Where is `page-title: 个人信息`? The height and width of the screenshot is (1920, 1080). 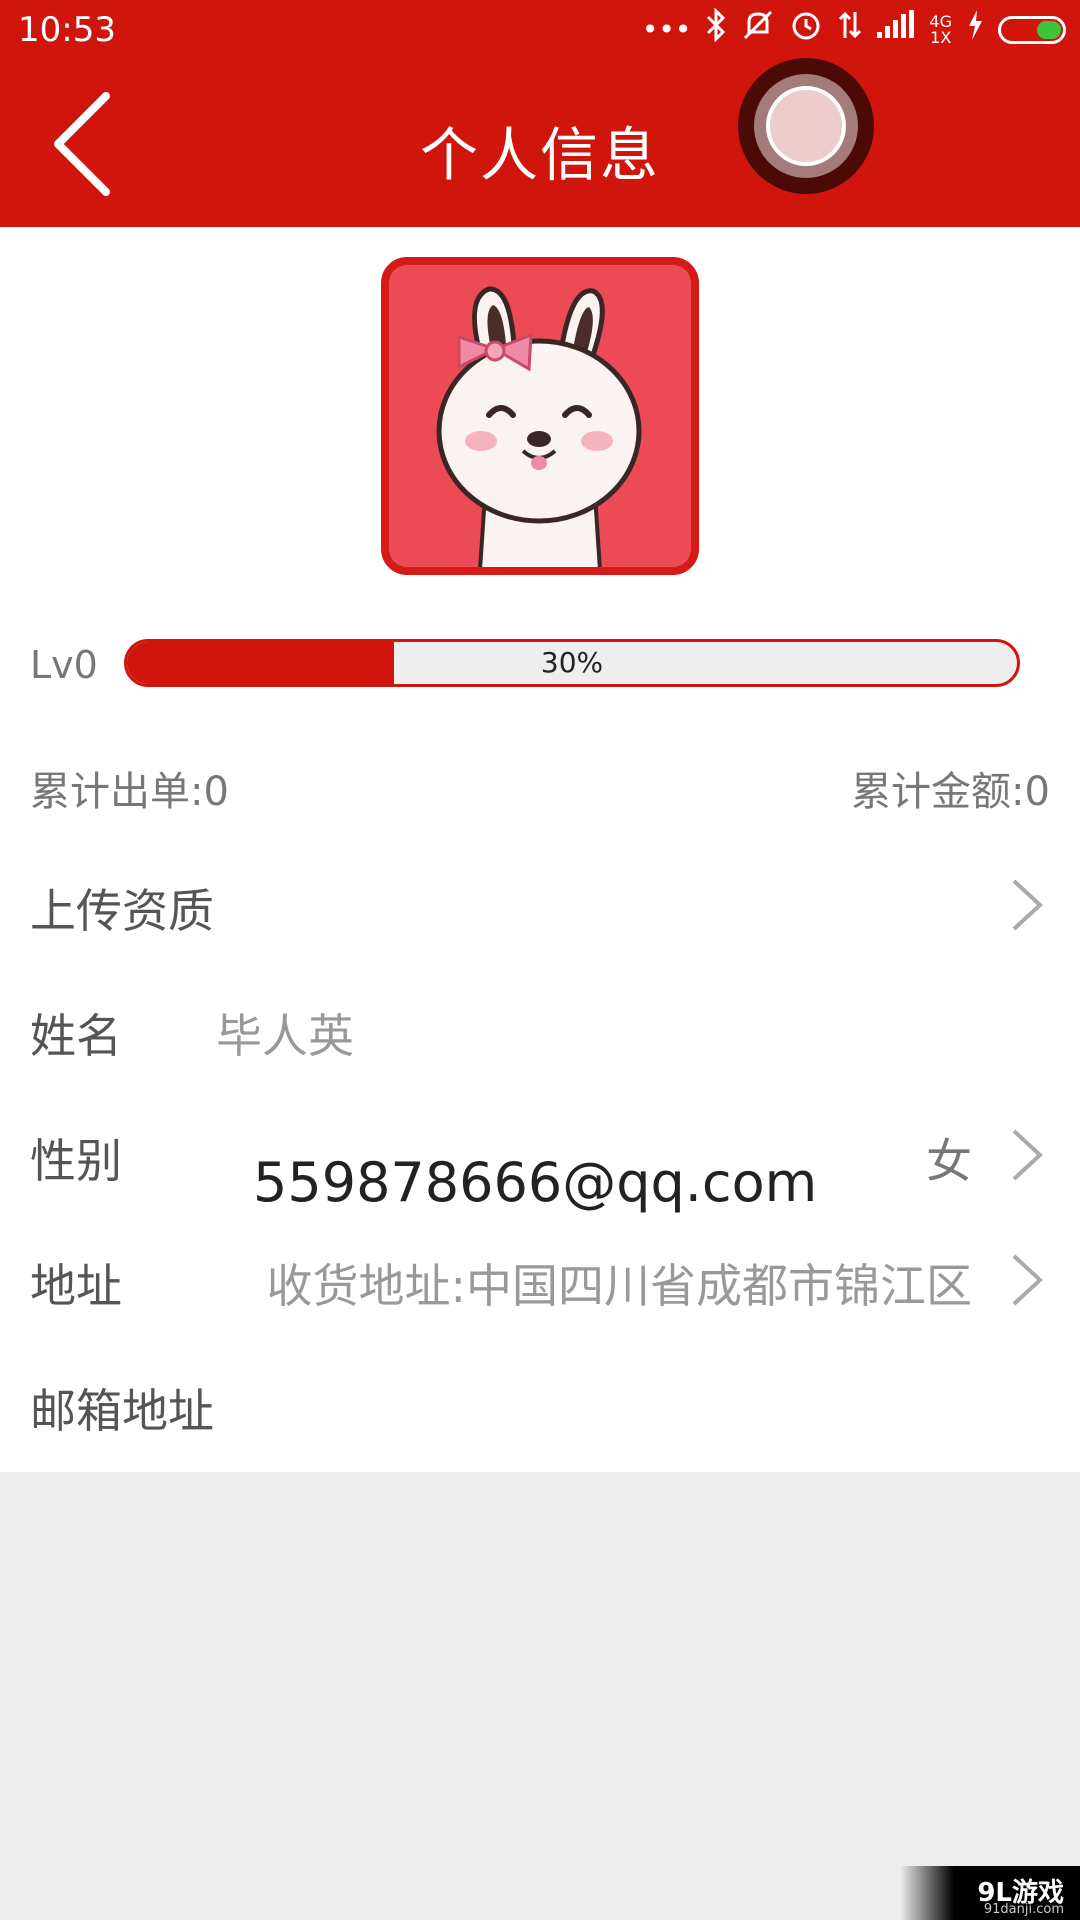
page-title: 个人信息 is located at coordinates (539, 155).